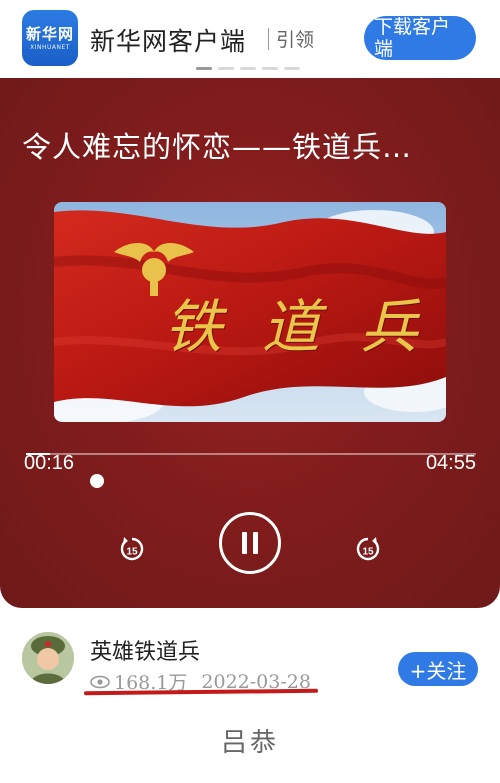 This screenshot has height=783, width=500. Describe the element at coordinates (49, 463) in the screenshot. I see `elapsed-time: 00:16` at that location.